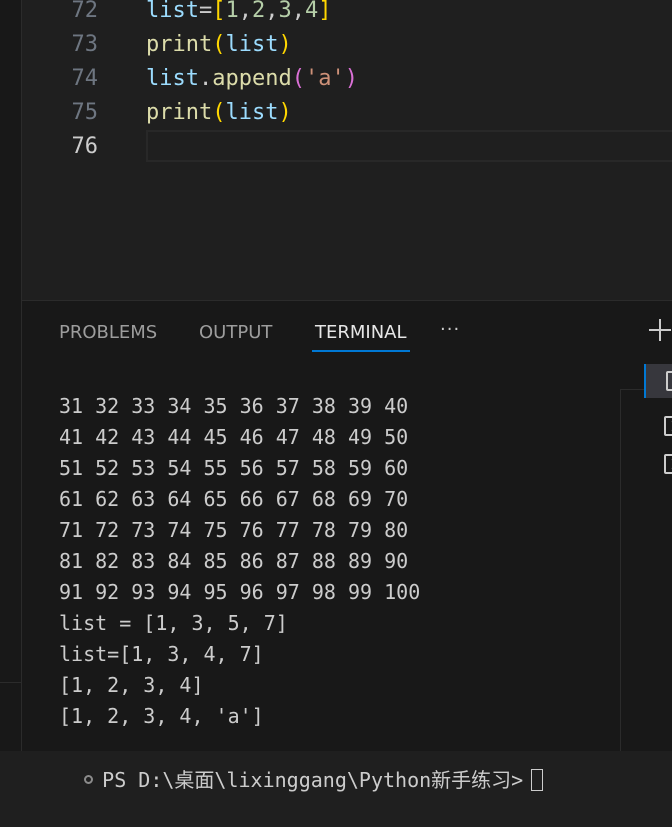  I want to click on code-line: 74 list.append('a'), so click(347, 79).